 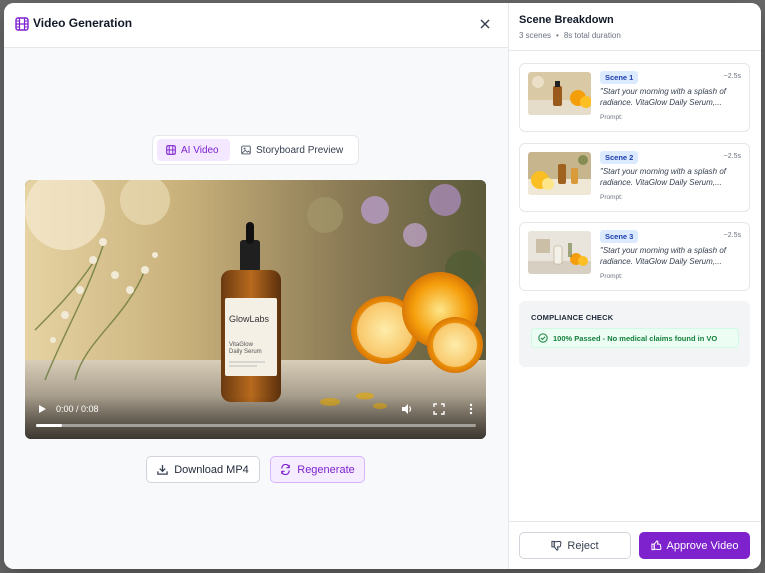 I want to click on video-progress-bar, so click(x=256, y=425).